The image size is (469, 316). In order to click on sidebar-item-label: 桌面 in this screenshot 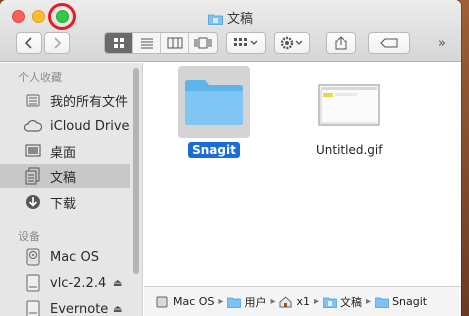, I will do `click(63, 153)`.